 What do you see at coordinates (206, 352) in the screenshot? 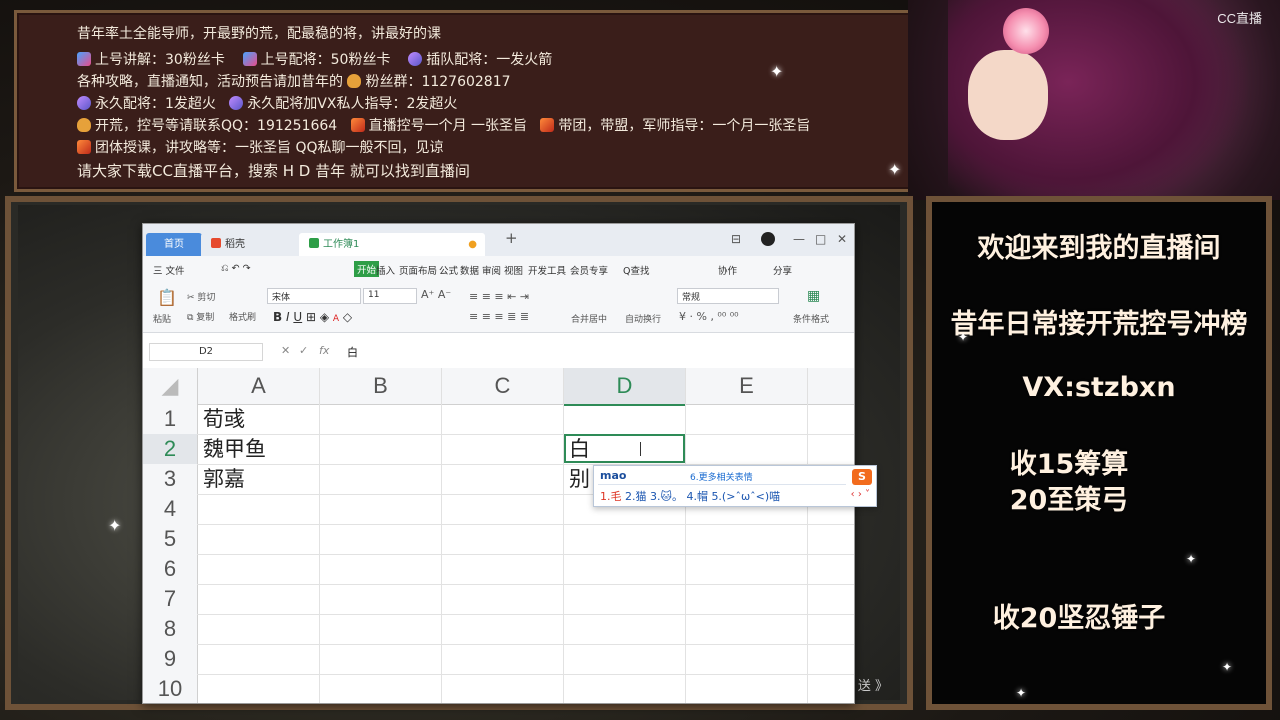
I see `name-box: D2` at bounding box center [206, 352].